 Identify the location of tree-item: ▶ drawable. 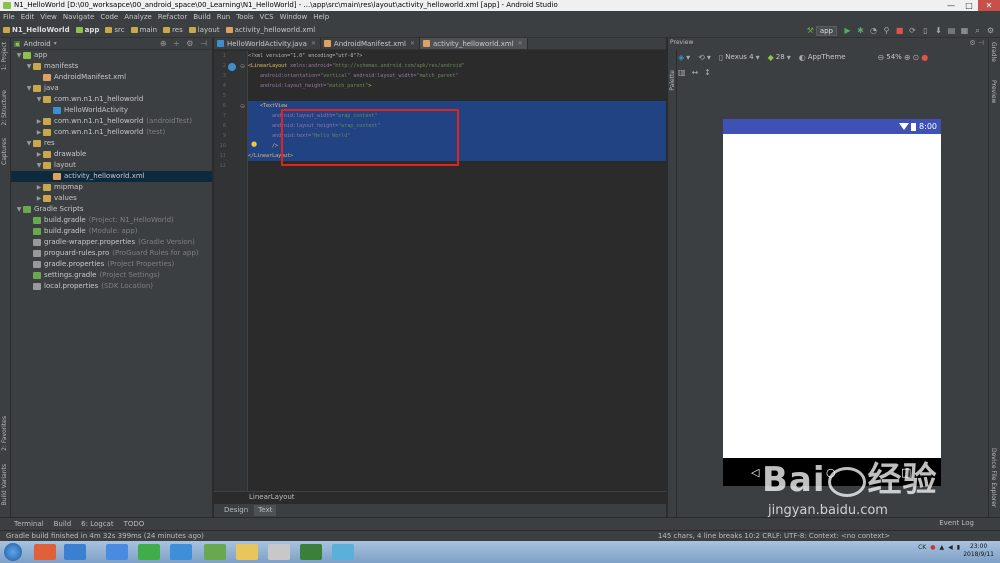
(111, 154).